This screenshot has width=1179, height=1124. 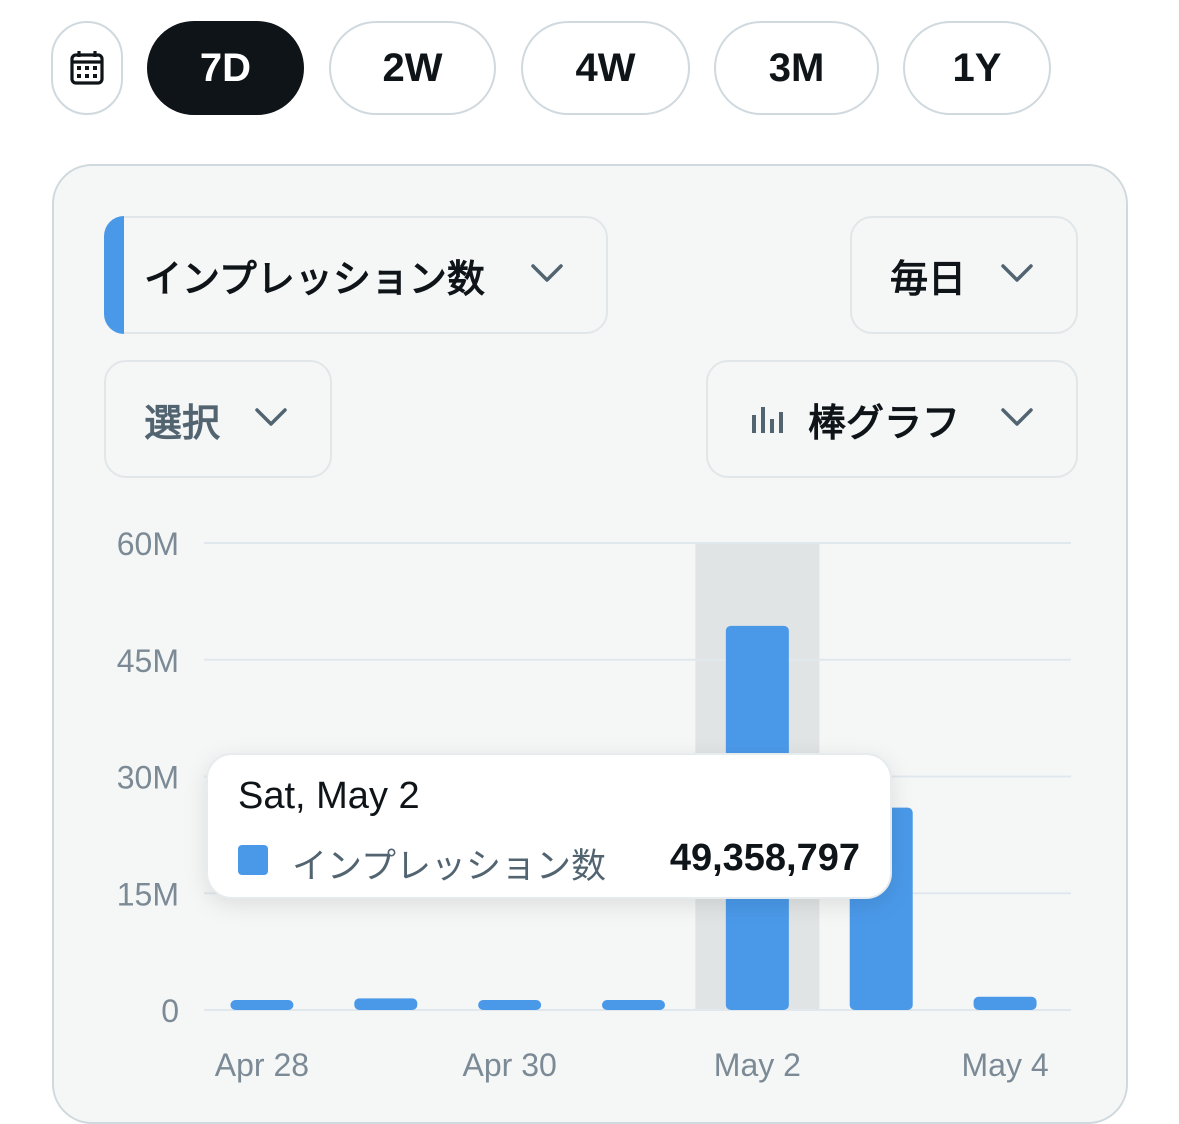 What do you see at coordinates (757, 1065) in the screenshot?
I see `x-tick-label: May 2` at bounding box center [757, 1065].